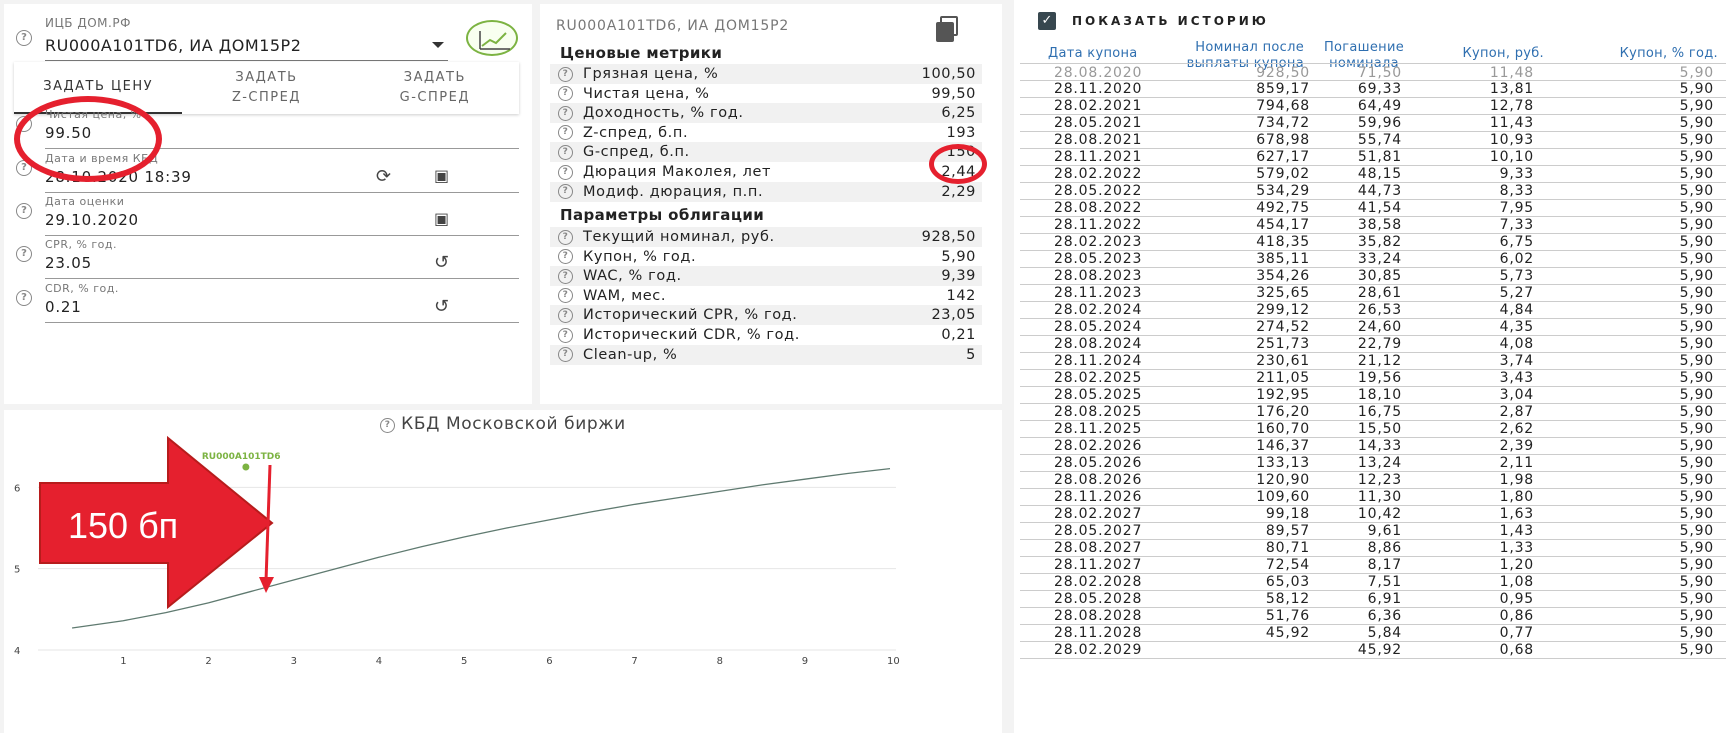 Image resolution: width=1729 pixels, height=733 pixels. What do you see at coordinates (1379, 514) in the screenshot?
I see `table-cell: 10,42` at bounding box center [1379, 514].